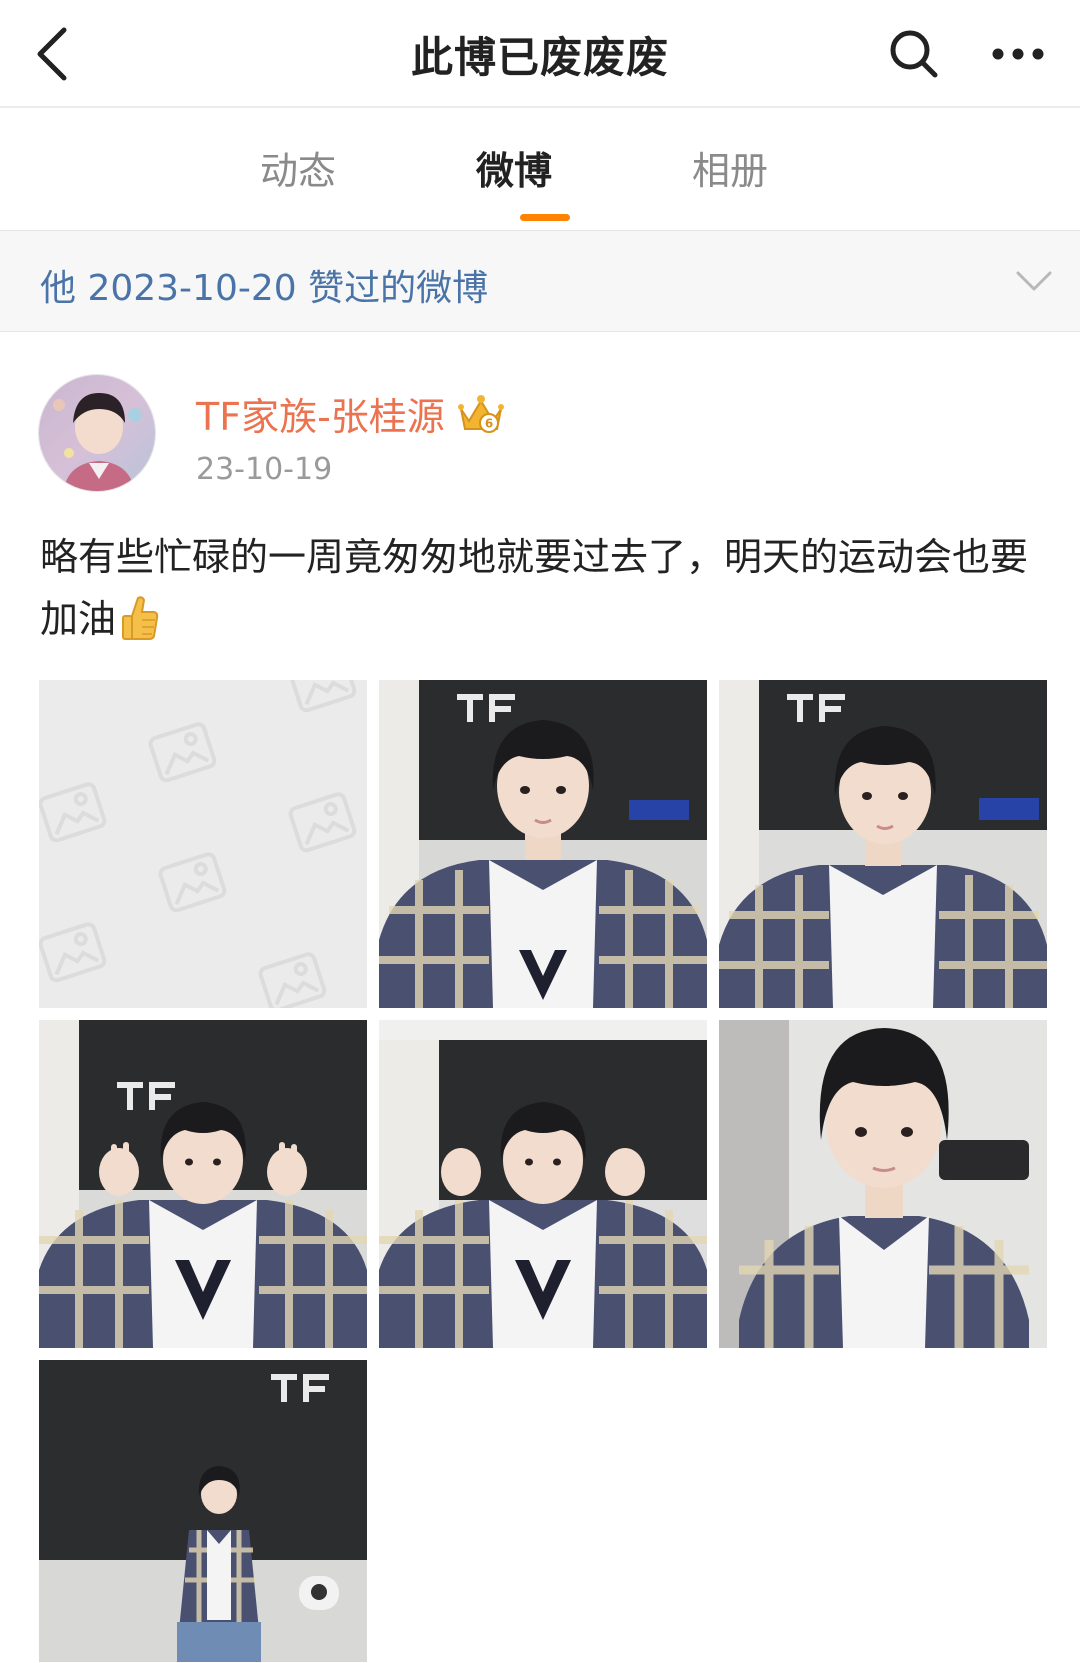 This screenshot has width=1080, height=1663. What do you see at coordinates (298, 167) in the screenshot?
I see `tab-dynamics: 动态` at bounding box center [298, 167].